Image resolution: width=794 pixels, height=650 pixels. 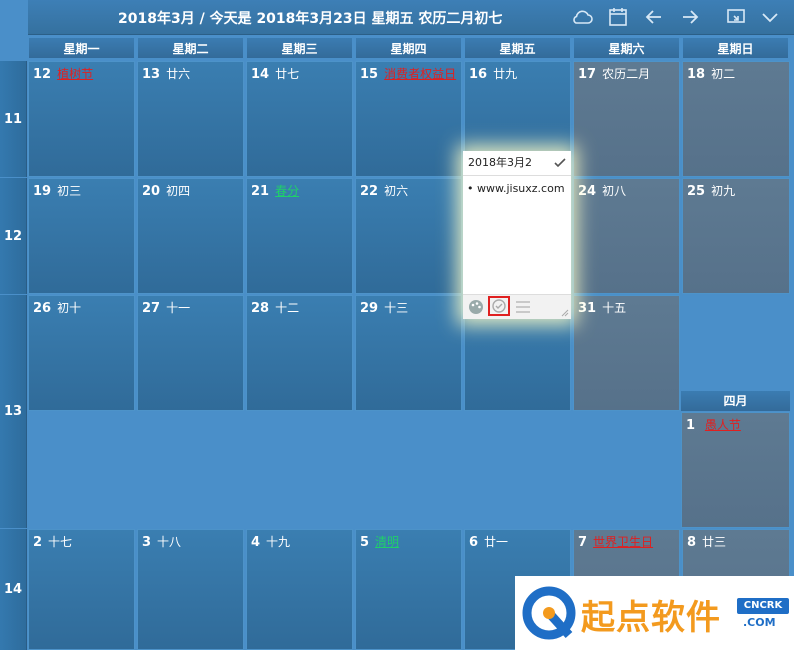 What do you see at coordinates (523, 307) in the screenshot?
I see `list-icon` at bounding box center [523, 307].